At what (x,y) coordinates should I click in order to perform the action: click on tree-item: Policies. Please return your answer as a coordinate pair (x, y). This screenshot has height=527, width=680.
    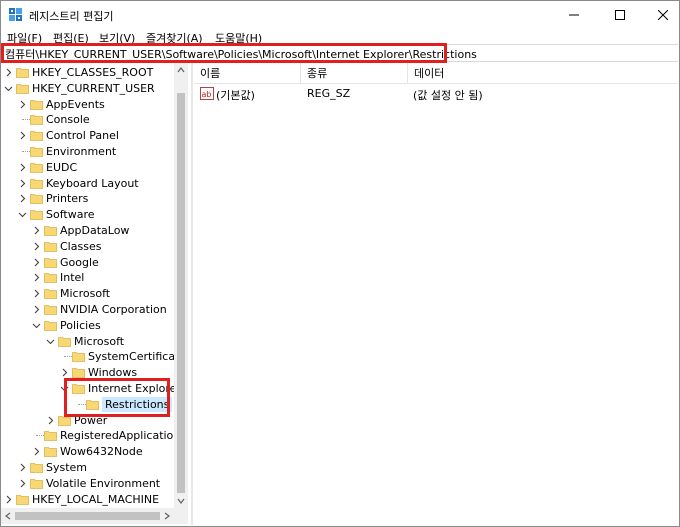
    Looking at the image, I should click on (88, 326).